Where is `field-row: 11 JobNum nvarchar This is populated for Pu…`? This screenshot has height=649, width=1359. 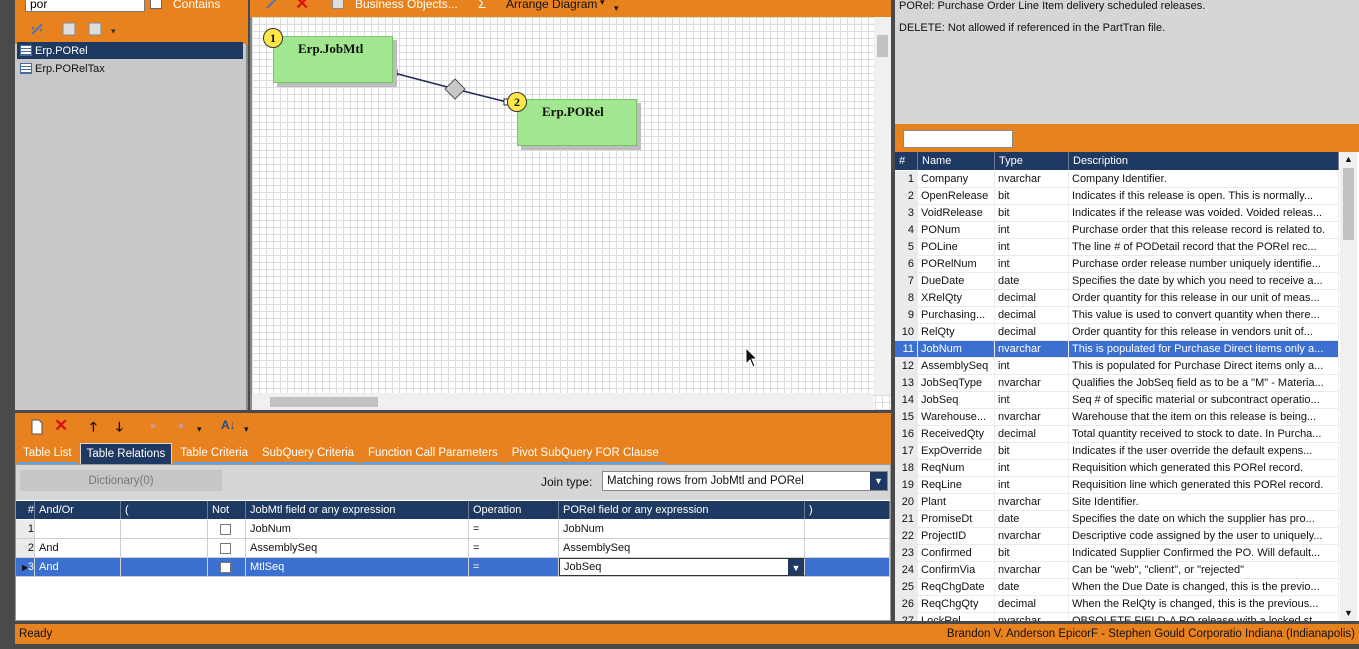 field-row: 11 JobNum nvarchar This is populated for Pu… is located at coordinates (1117, 349).